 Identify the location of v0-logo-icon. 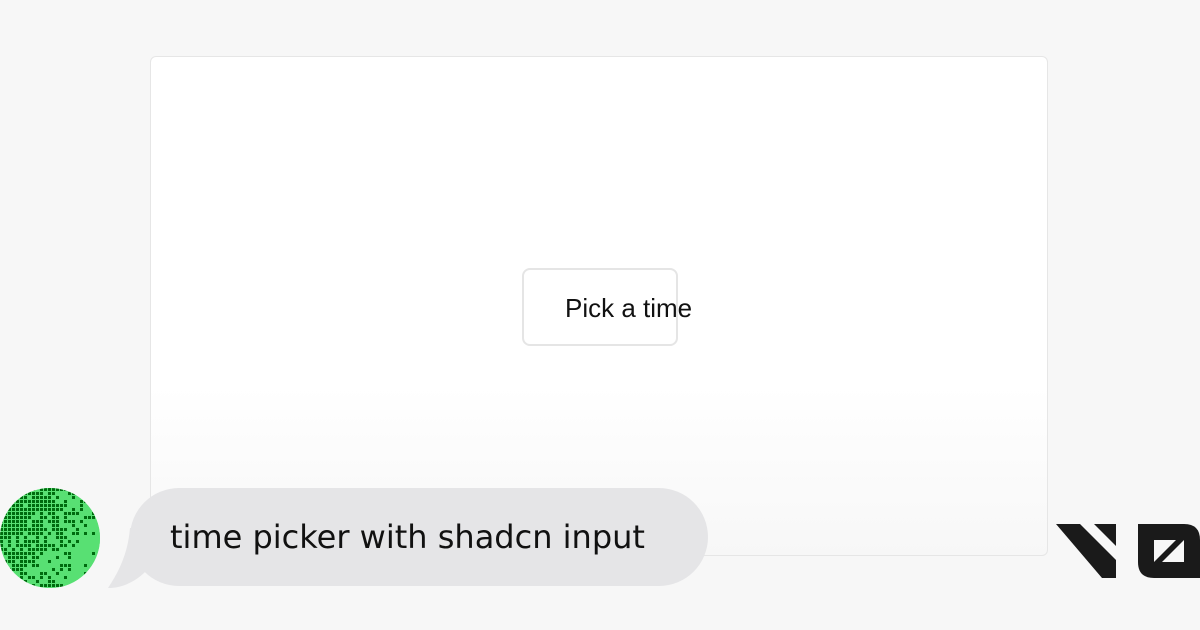
(1128, 551).